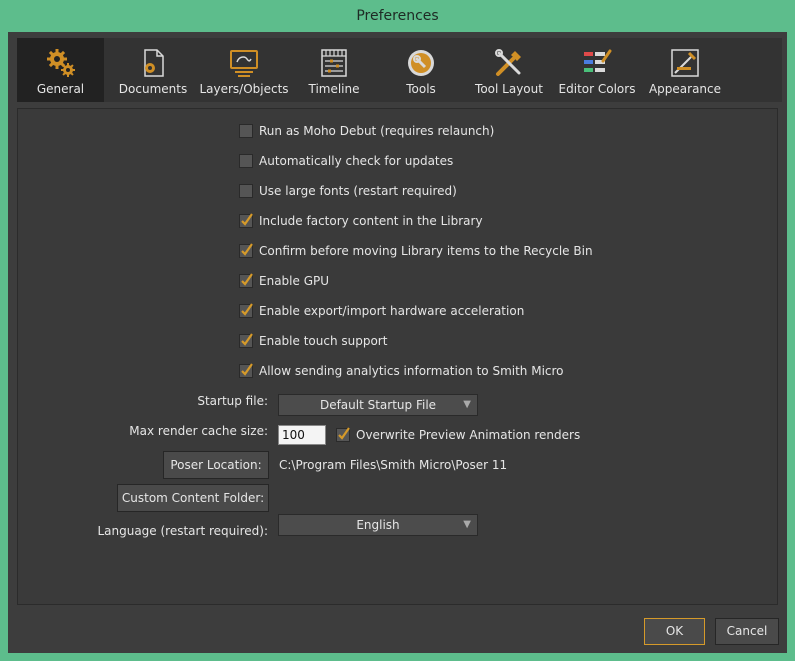 This screenshot has width=795, height=661. I want to click on language-select: English ▼, so click(378, 525).